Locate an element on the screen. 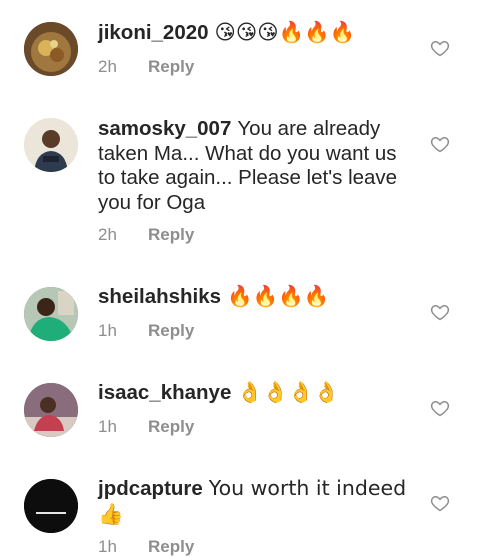 Image resolution: width=480 pixels, height=557 pixels. comment-text-block: isaac_khanye 👌👌👌👌 is located at coordinates (257, 393).